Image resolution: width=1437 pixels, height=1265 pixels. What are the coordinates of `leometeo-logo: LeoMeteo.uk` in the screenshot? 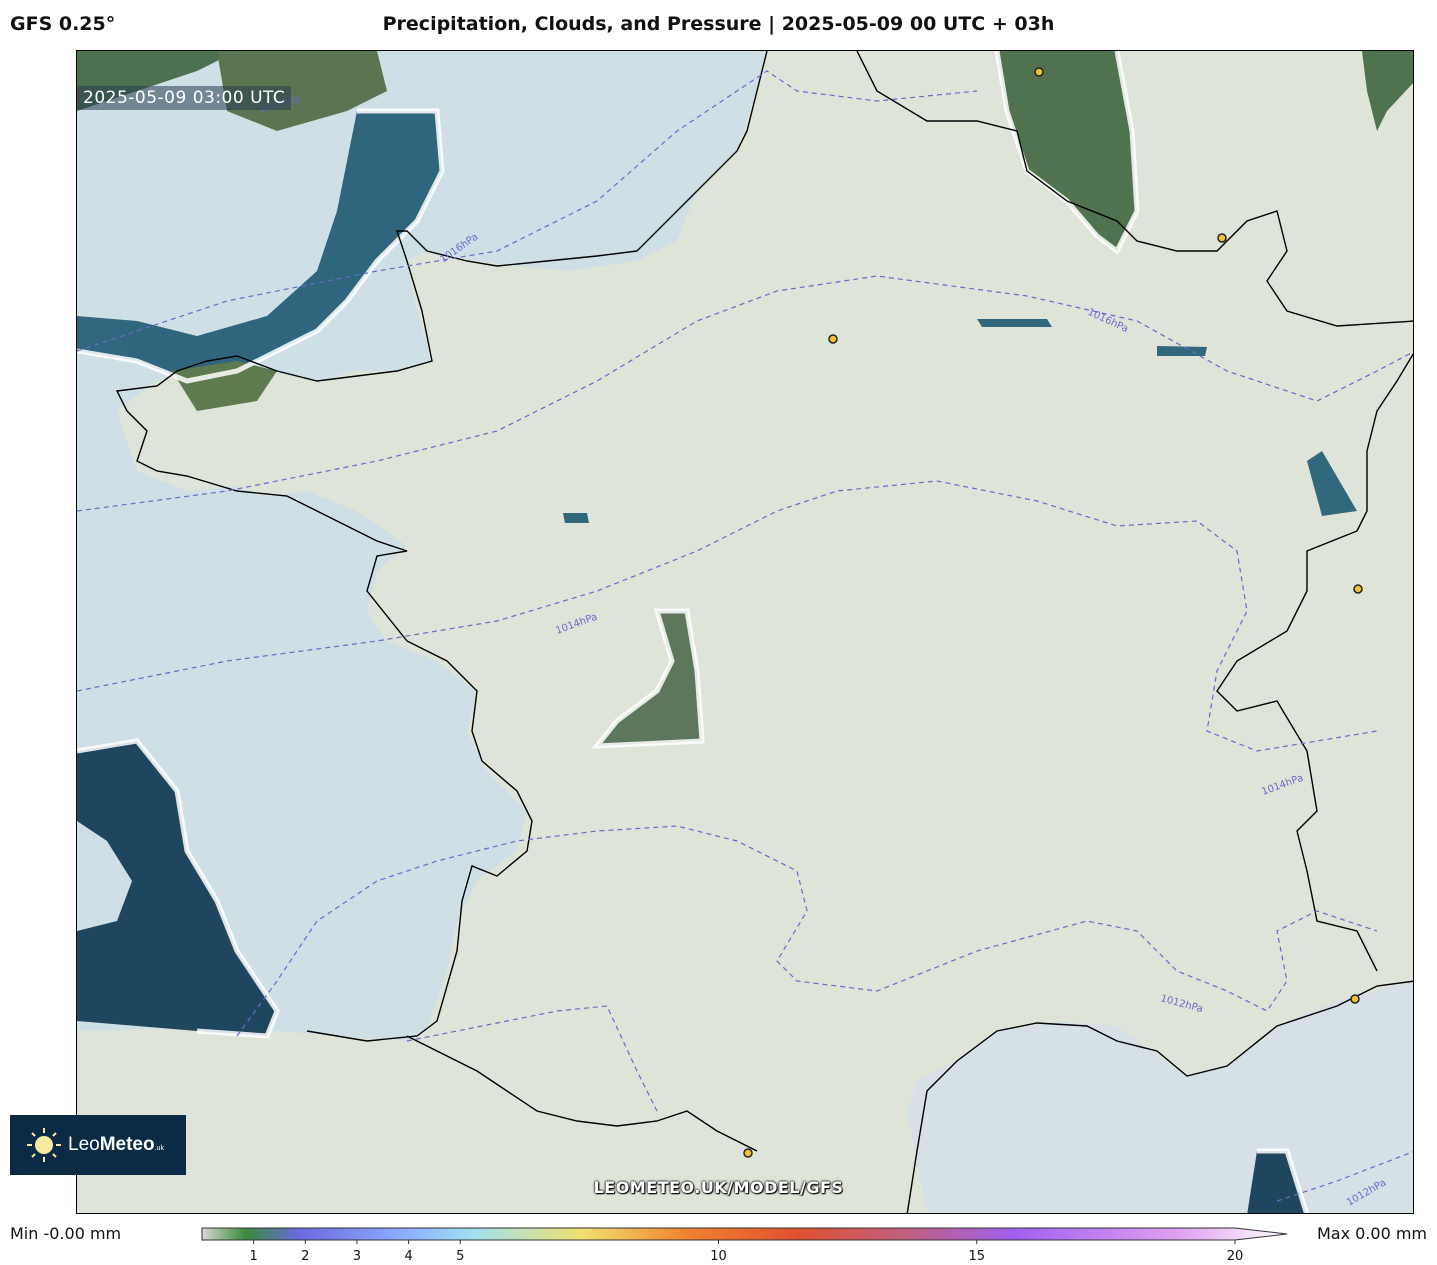 It's located at (98, 1145).